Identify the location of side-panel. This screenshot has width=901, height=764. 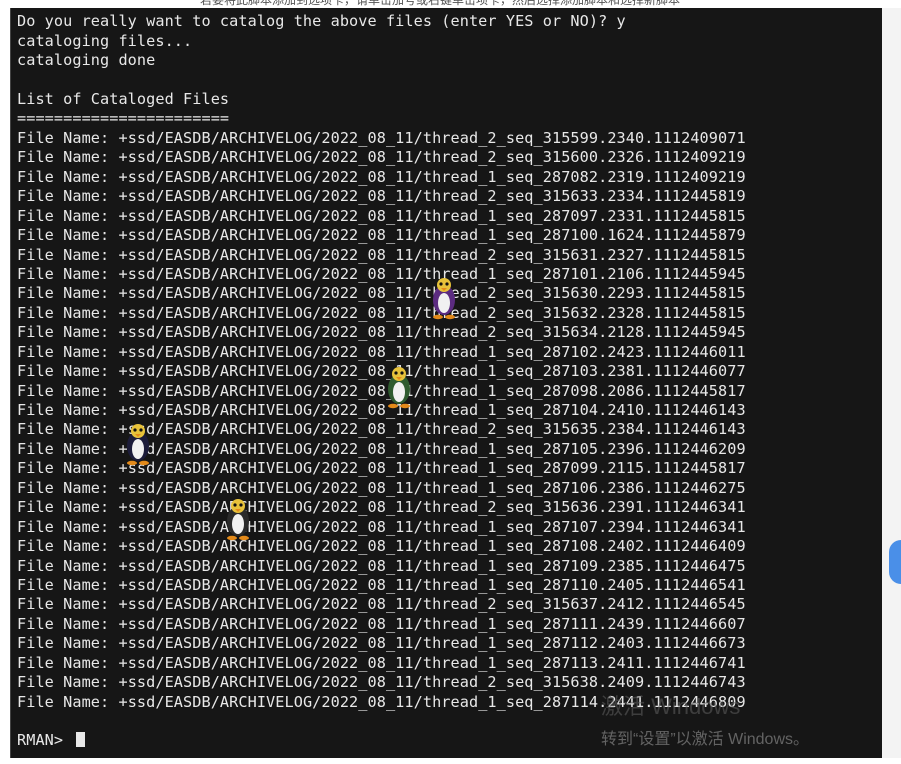
(891, 383).